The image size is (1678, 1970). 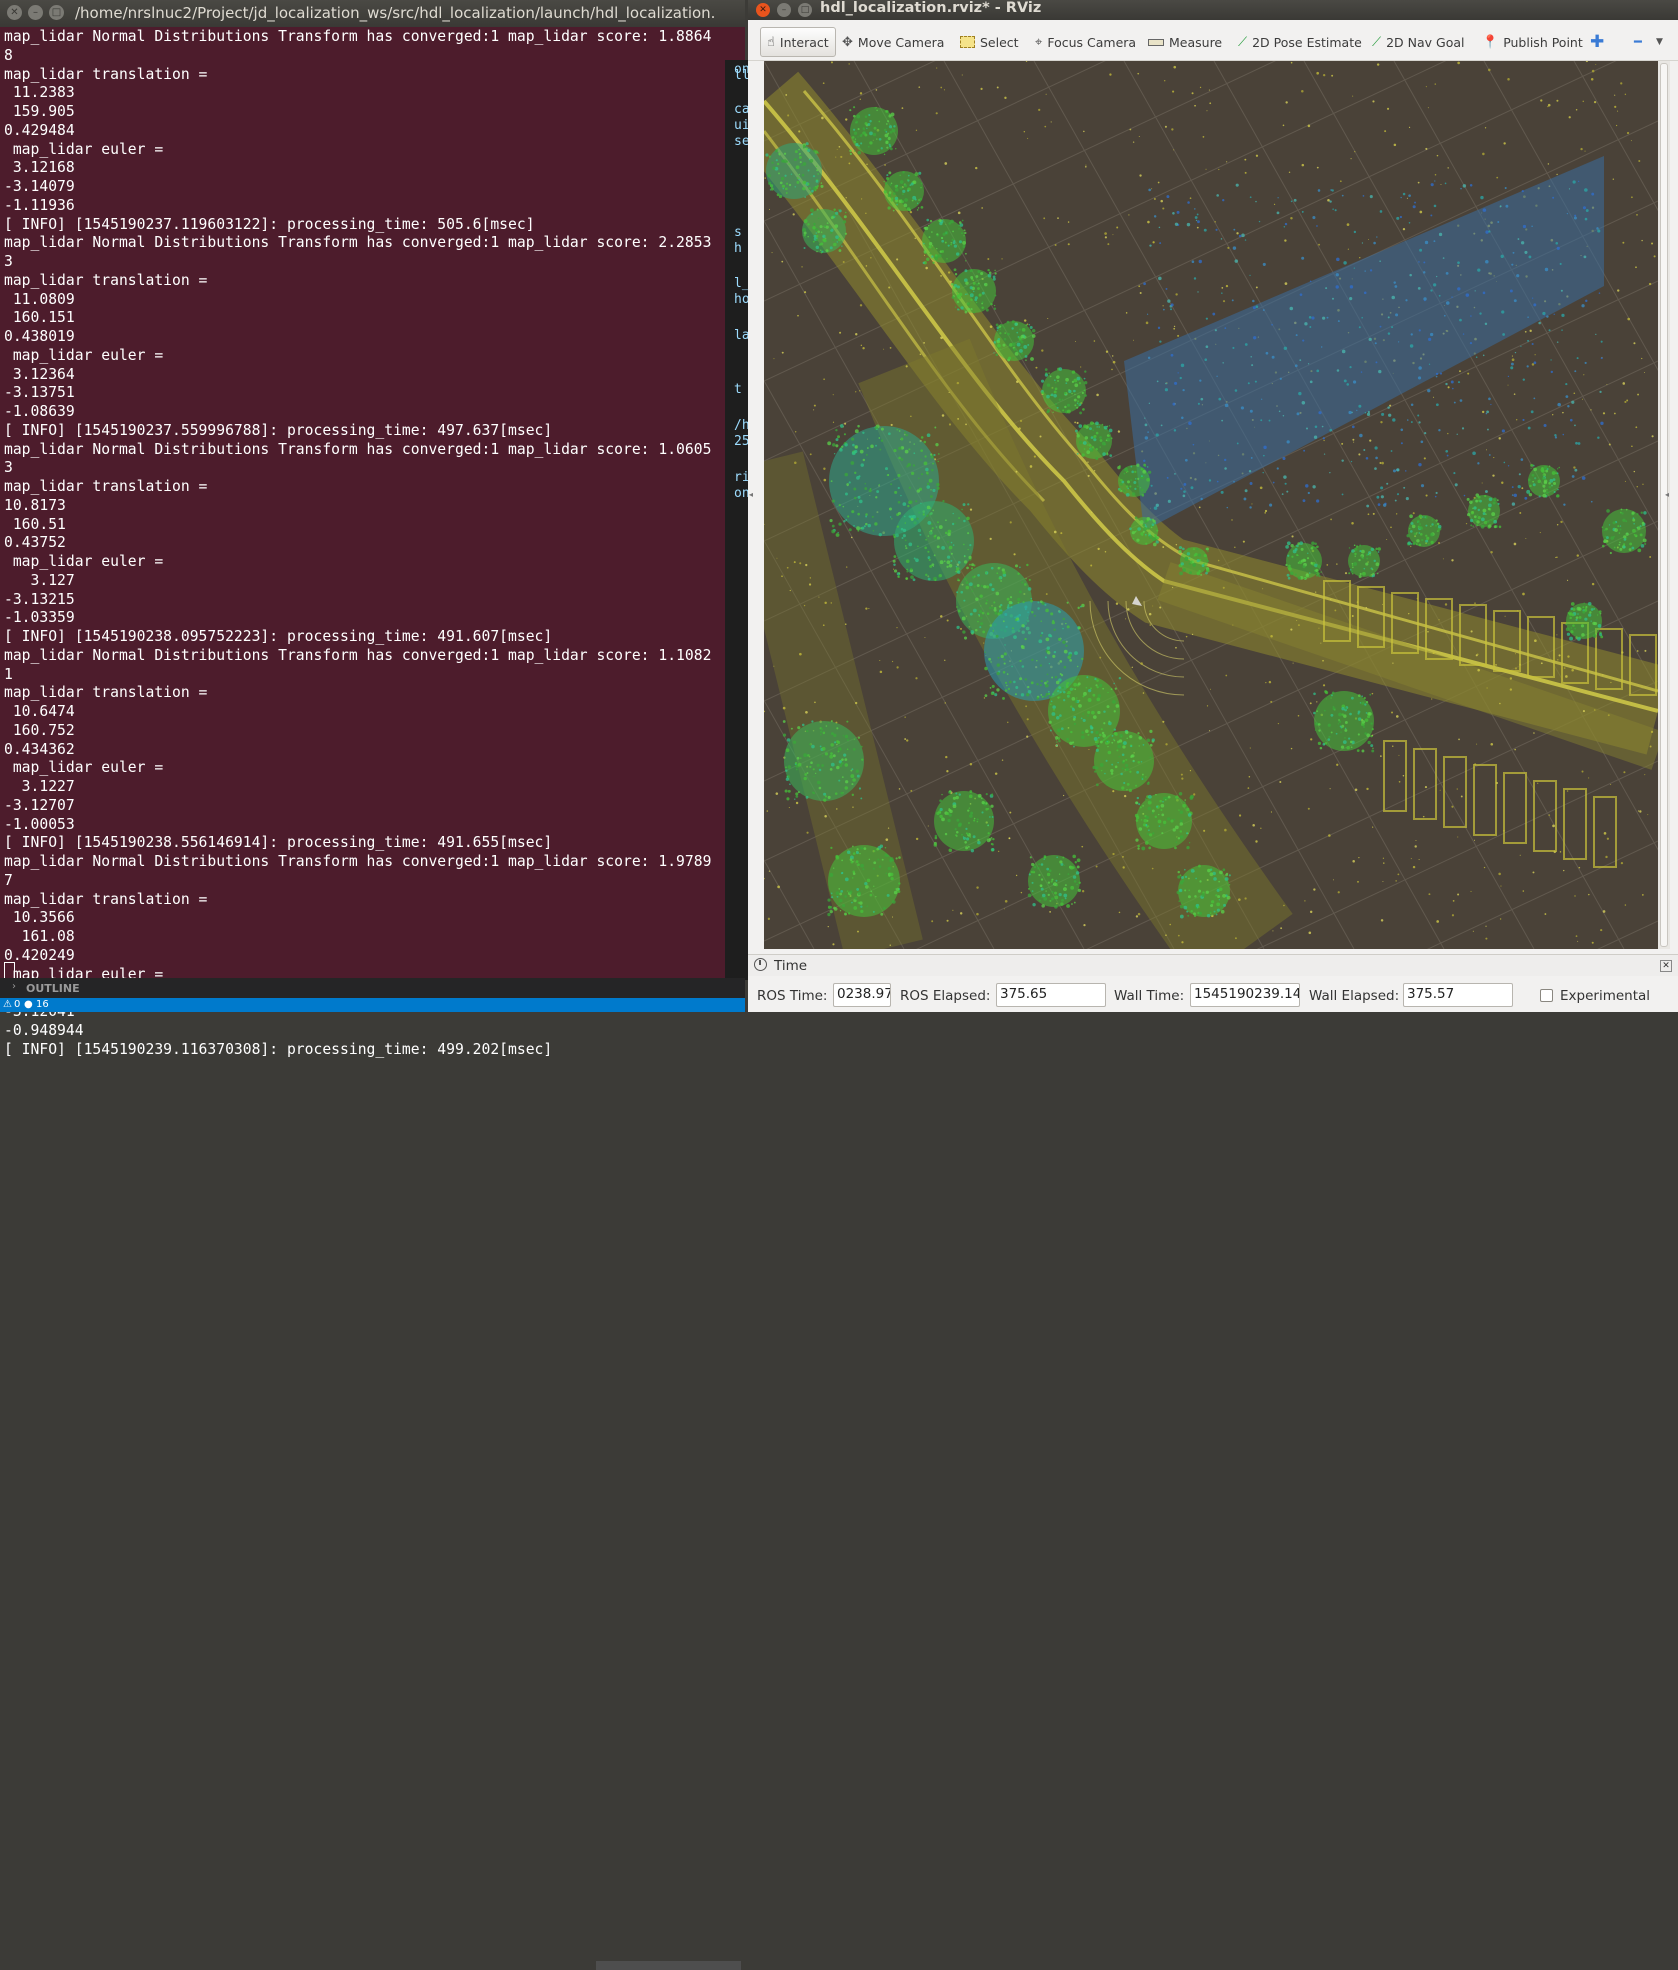 I want to click on terminal-line: 160.51, so click(x=35, y=524).